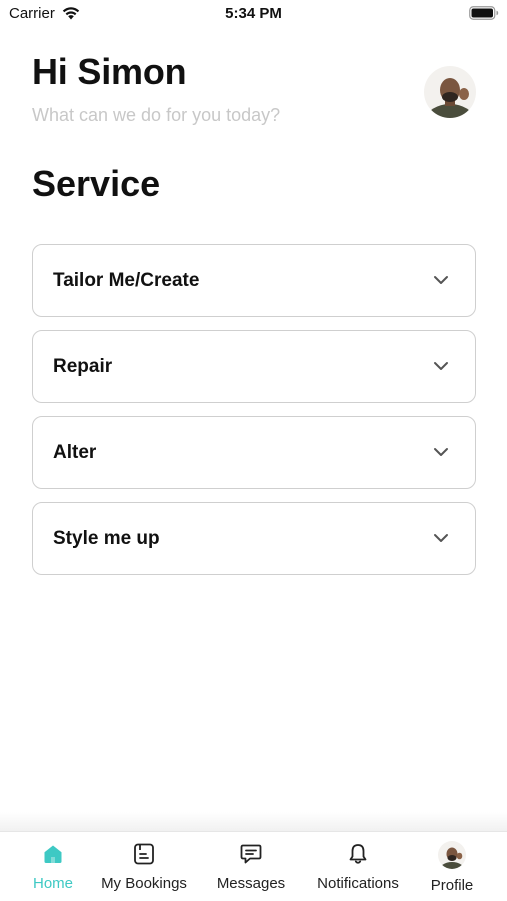 This screenshot has height=901, width=507. What do you see at coordinates (254, 452) in the screenshot?
I see `service-card-alter: Alter` at bounding box center [254, 452].